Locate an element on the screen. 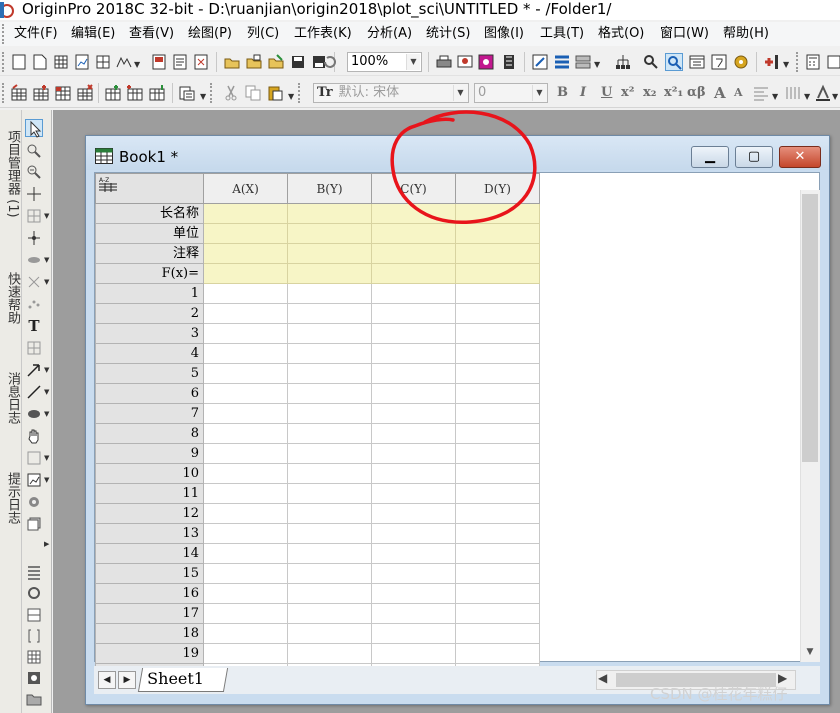  row-number: 2 is located at coordinates (149, 313).